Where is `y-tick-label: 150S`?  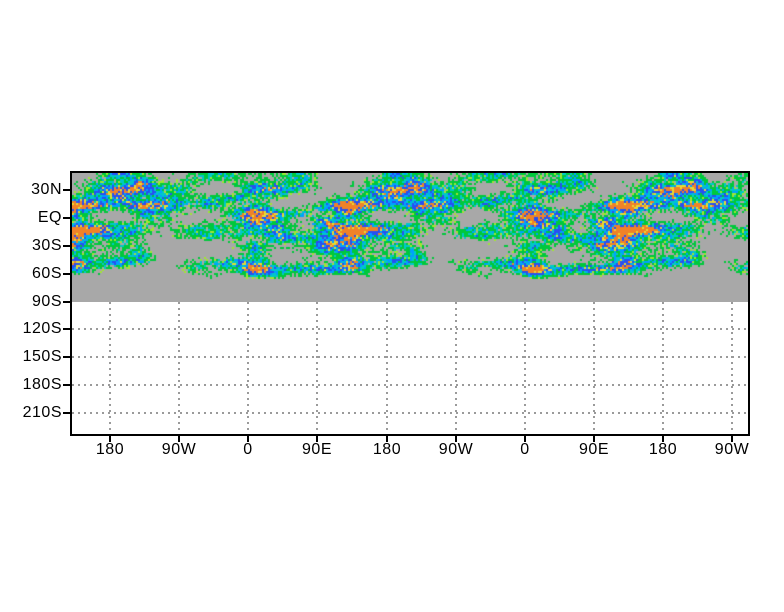 y-tick-label: 150S is located at coordinates (42, 356).